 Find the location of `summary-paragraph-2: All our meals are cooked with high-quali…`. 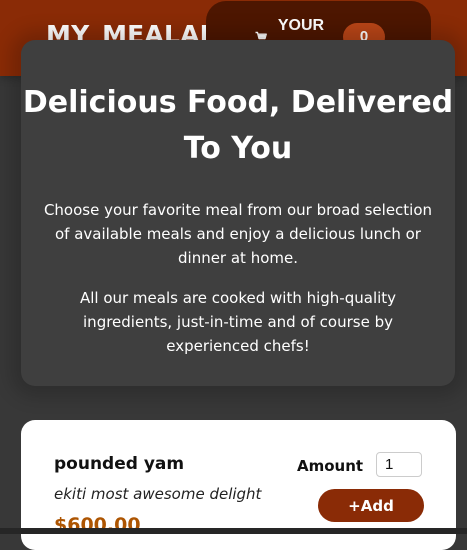

summary-paragraph-2: All our meals are cooked with high-quali… is located at coordinates (238, 322).